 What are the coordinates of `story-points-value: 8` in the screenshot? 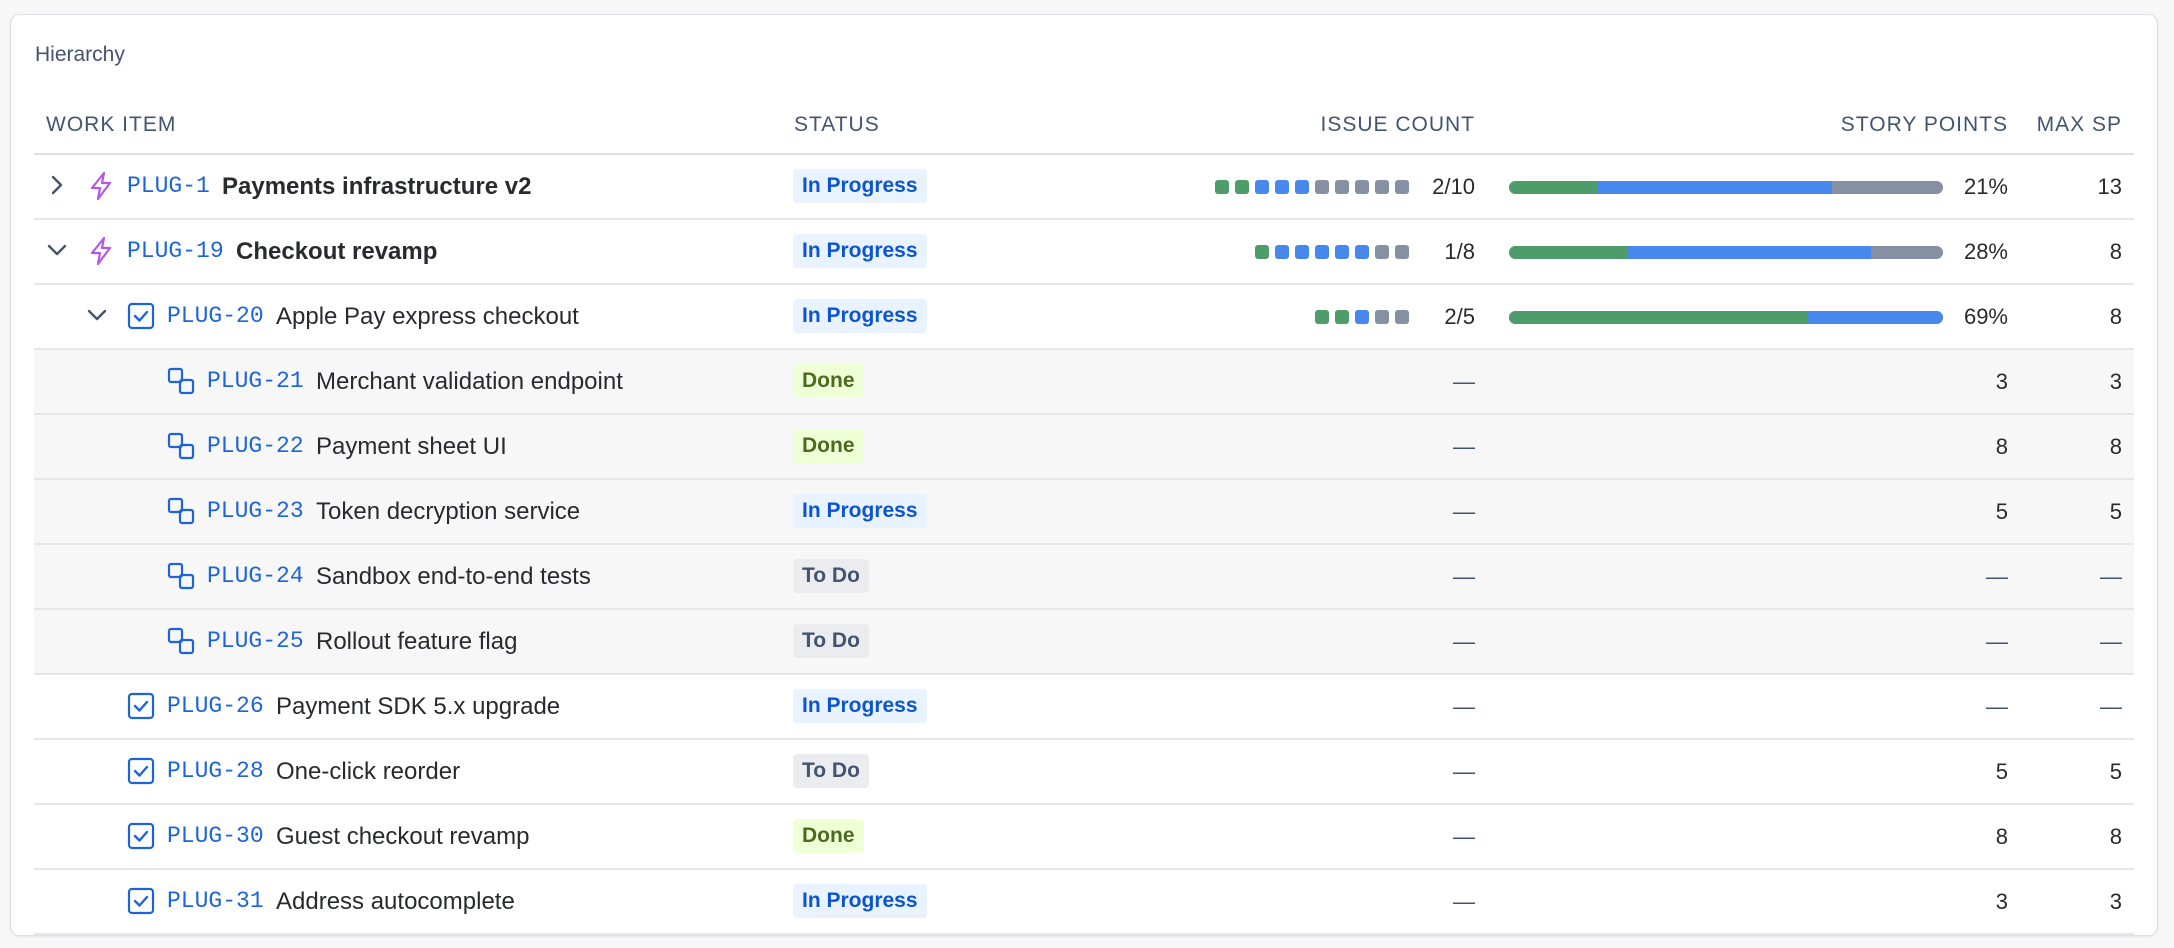 It's located at (2001, 836).